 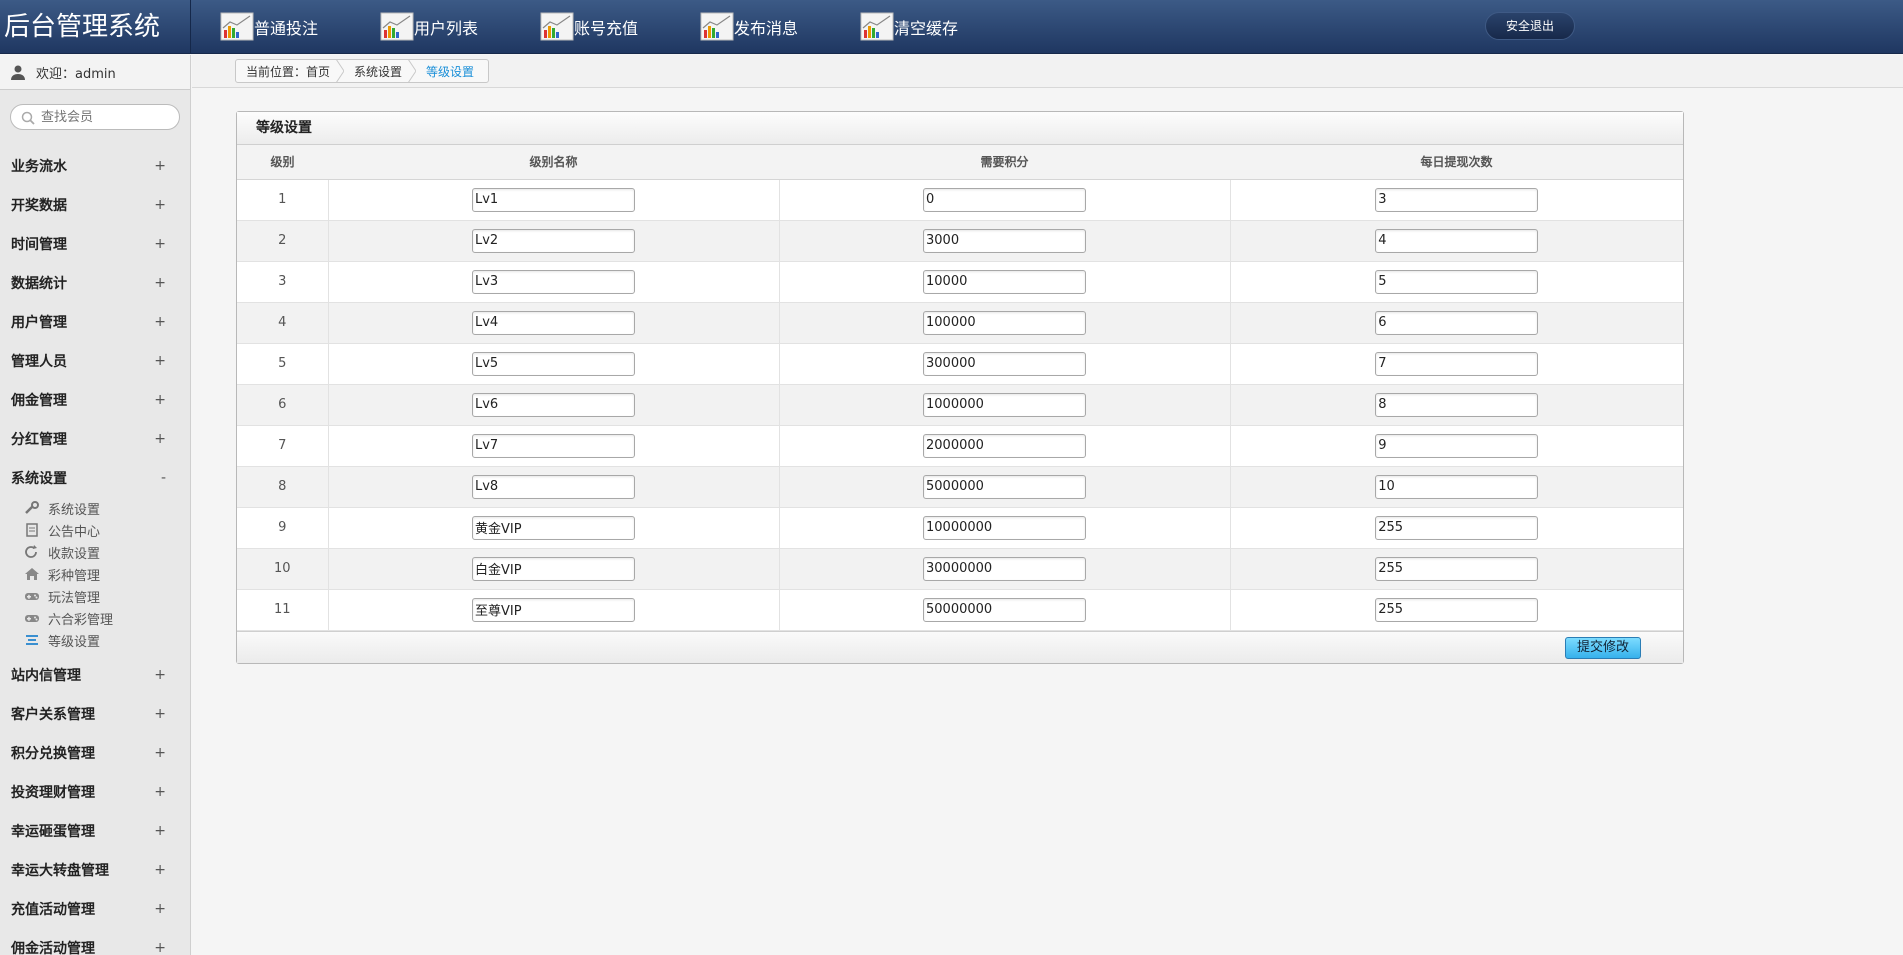 What do you see at coordinates (39, 322) in the screenshot?
I see `menu-item-label: 用户管理` at bounding box center [39, 322].